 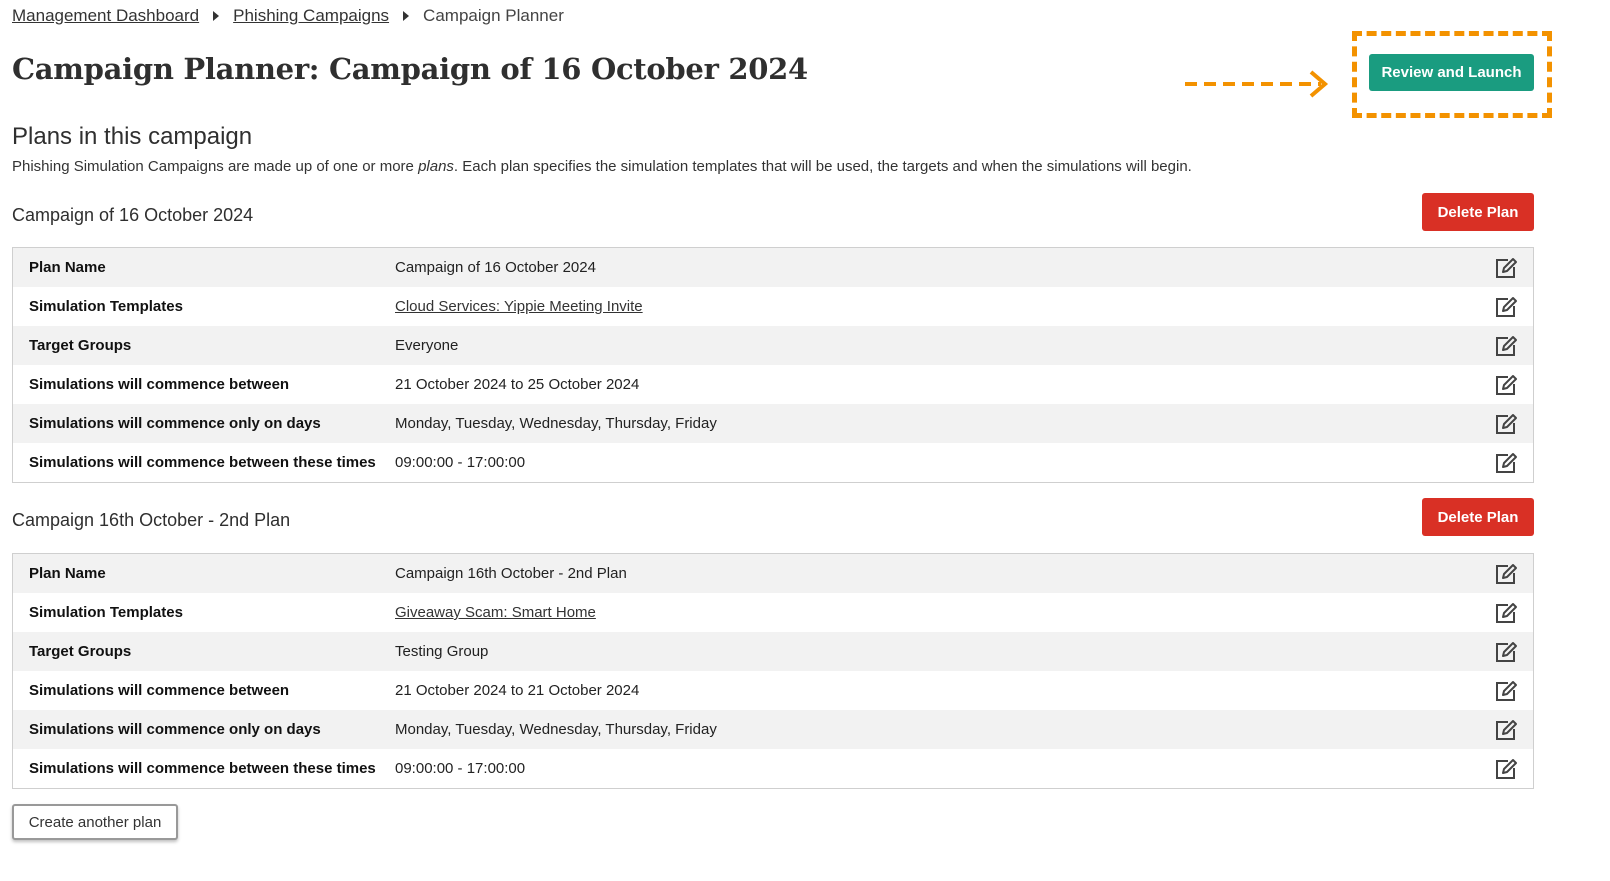 I want to click on section-description-emphasis: plans, so click(x=436, y=166).